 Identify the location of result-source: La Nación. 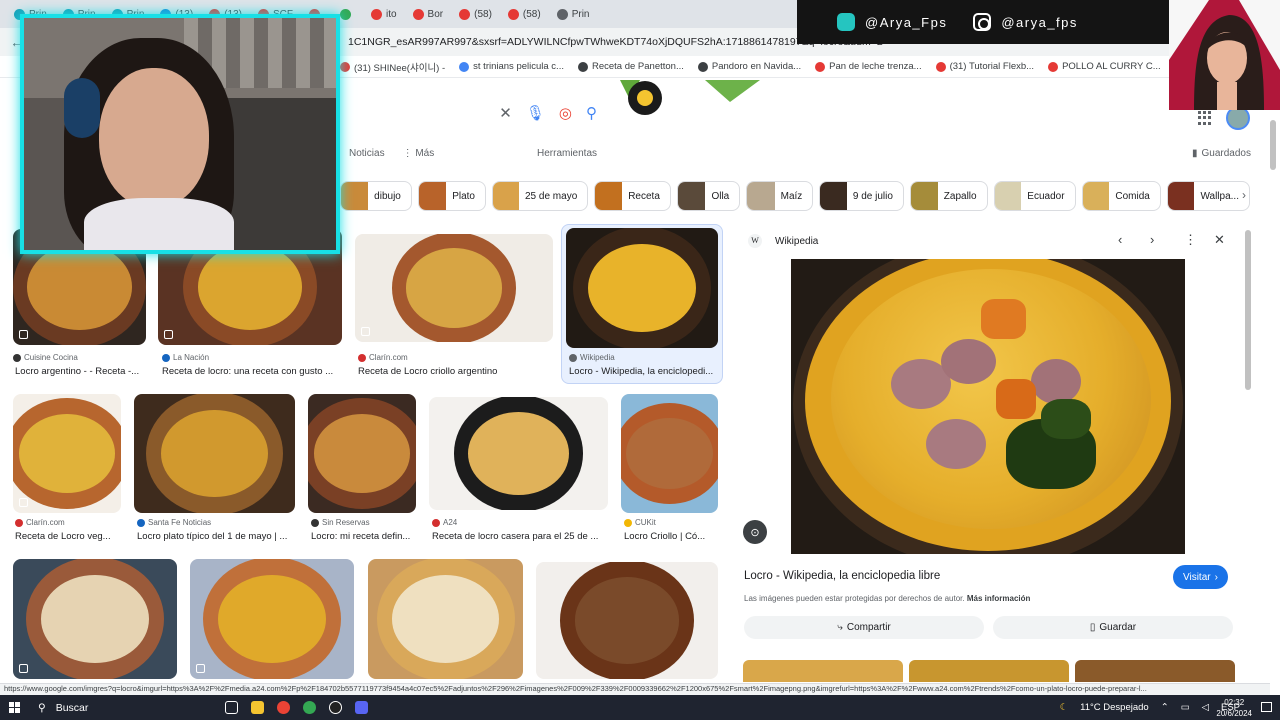
(185, 357).